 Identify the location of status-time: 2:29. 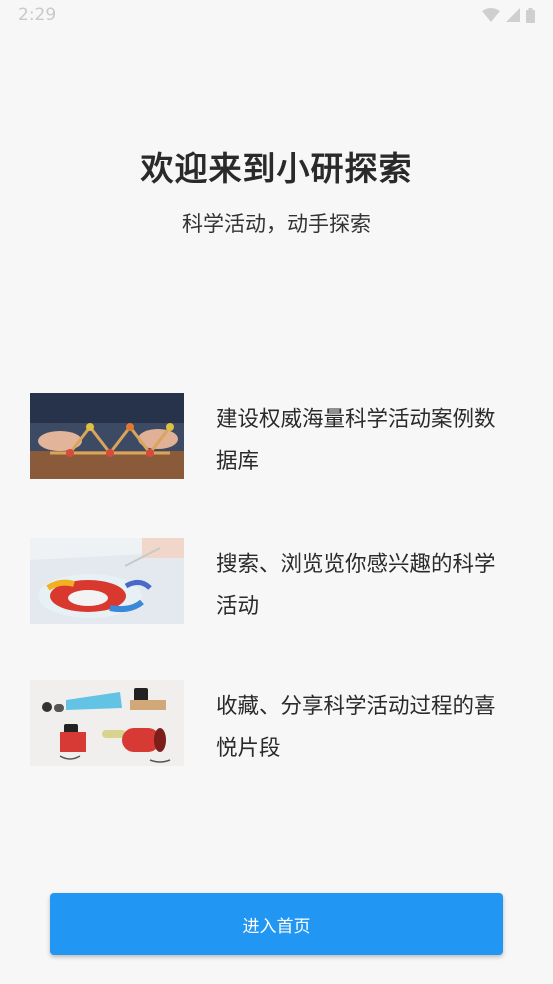
(37, 15).